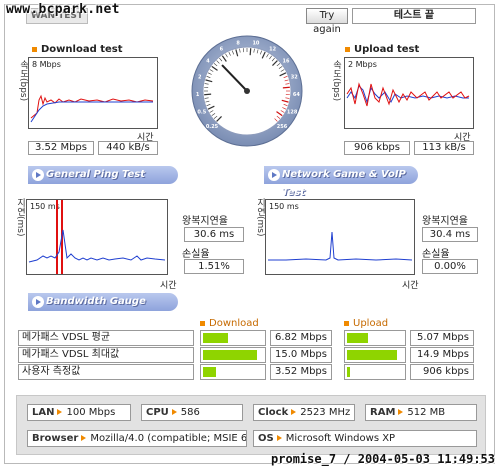 The image size is (500, 467). I want to click on gauge-tick-label: 8, so click(238, 43).